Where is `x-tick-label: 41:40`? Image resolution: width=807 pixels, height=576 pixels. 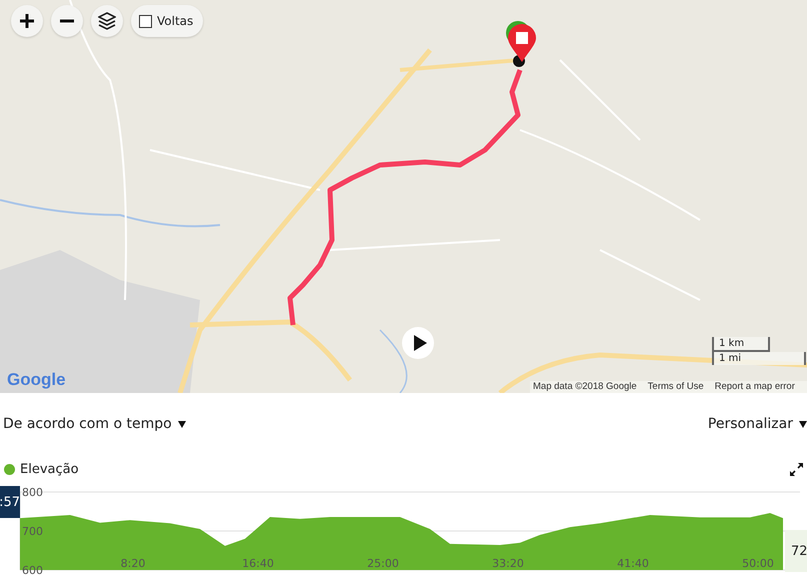
x-tick-label: 41:40 is located at coordinates (633, 563).